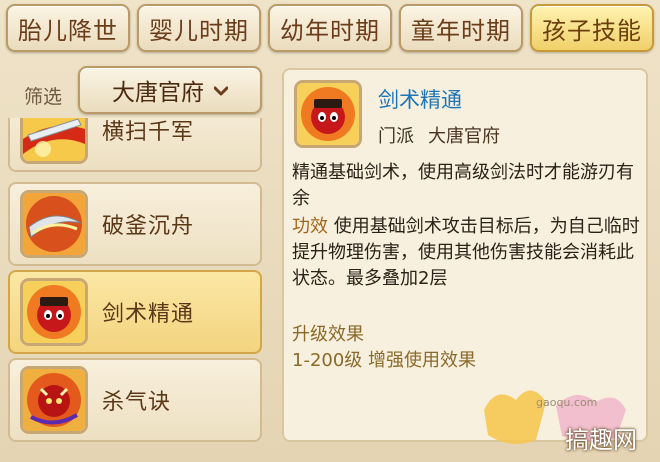  Describe the element at coordinates (43, 97) in the screenshot. I see `filter-label: 筛选` at that location.